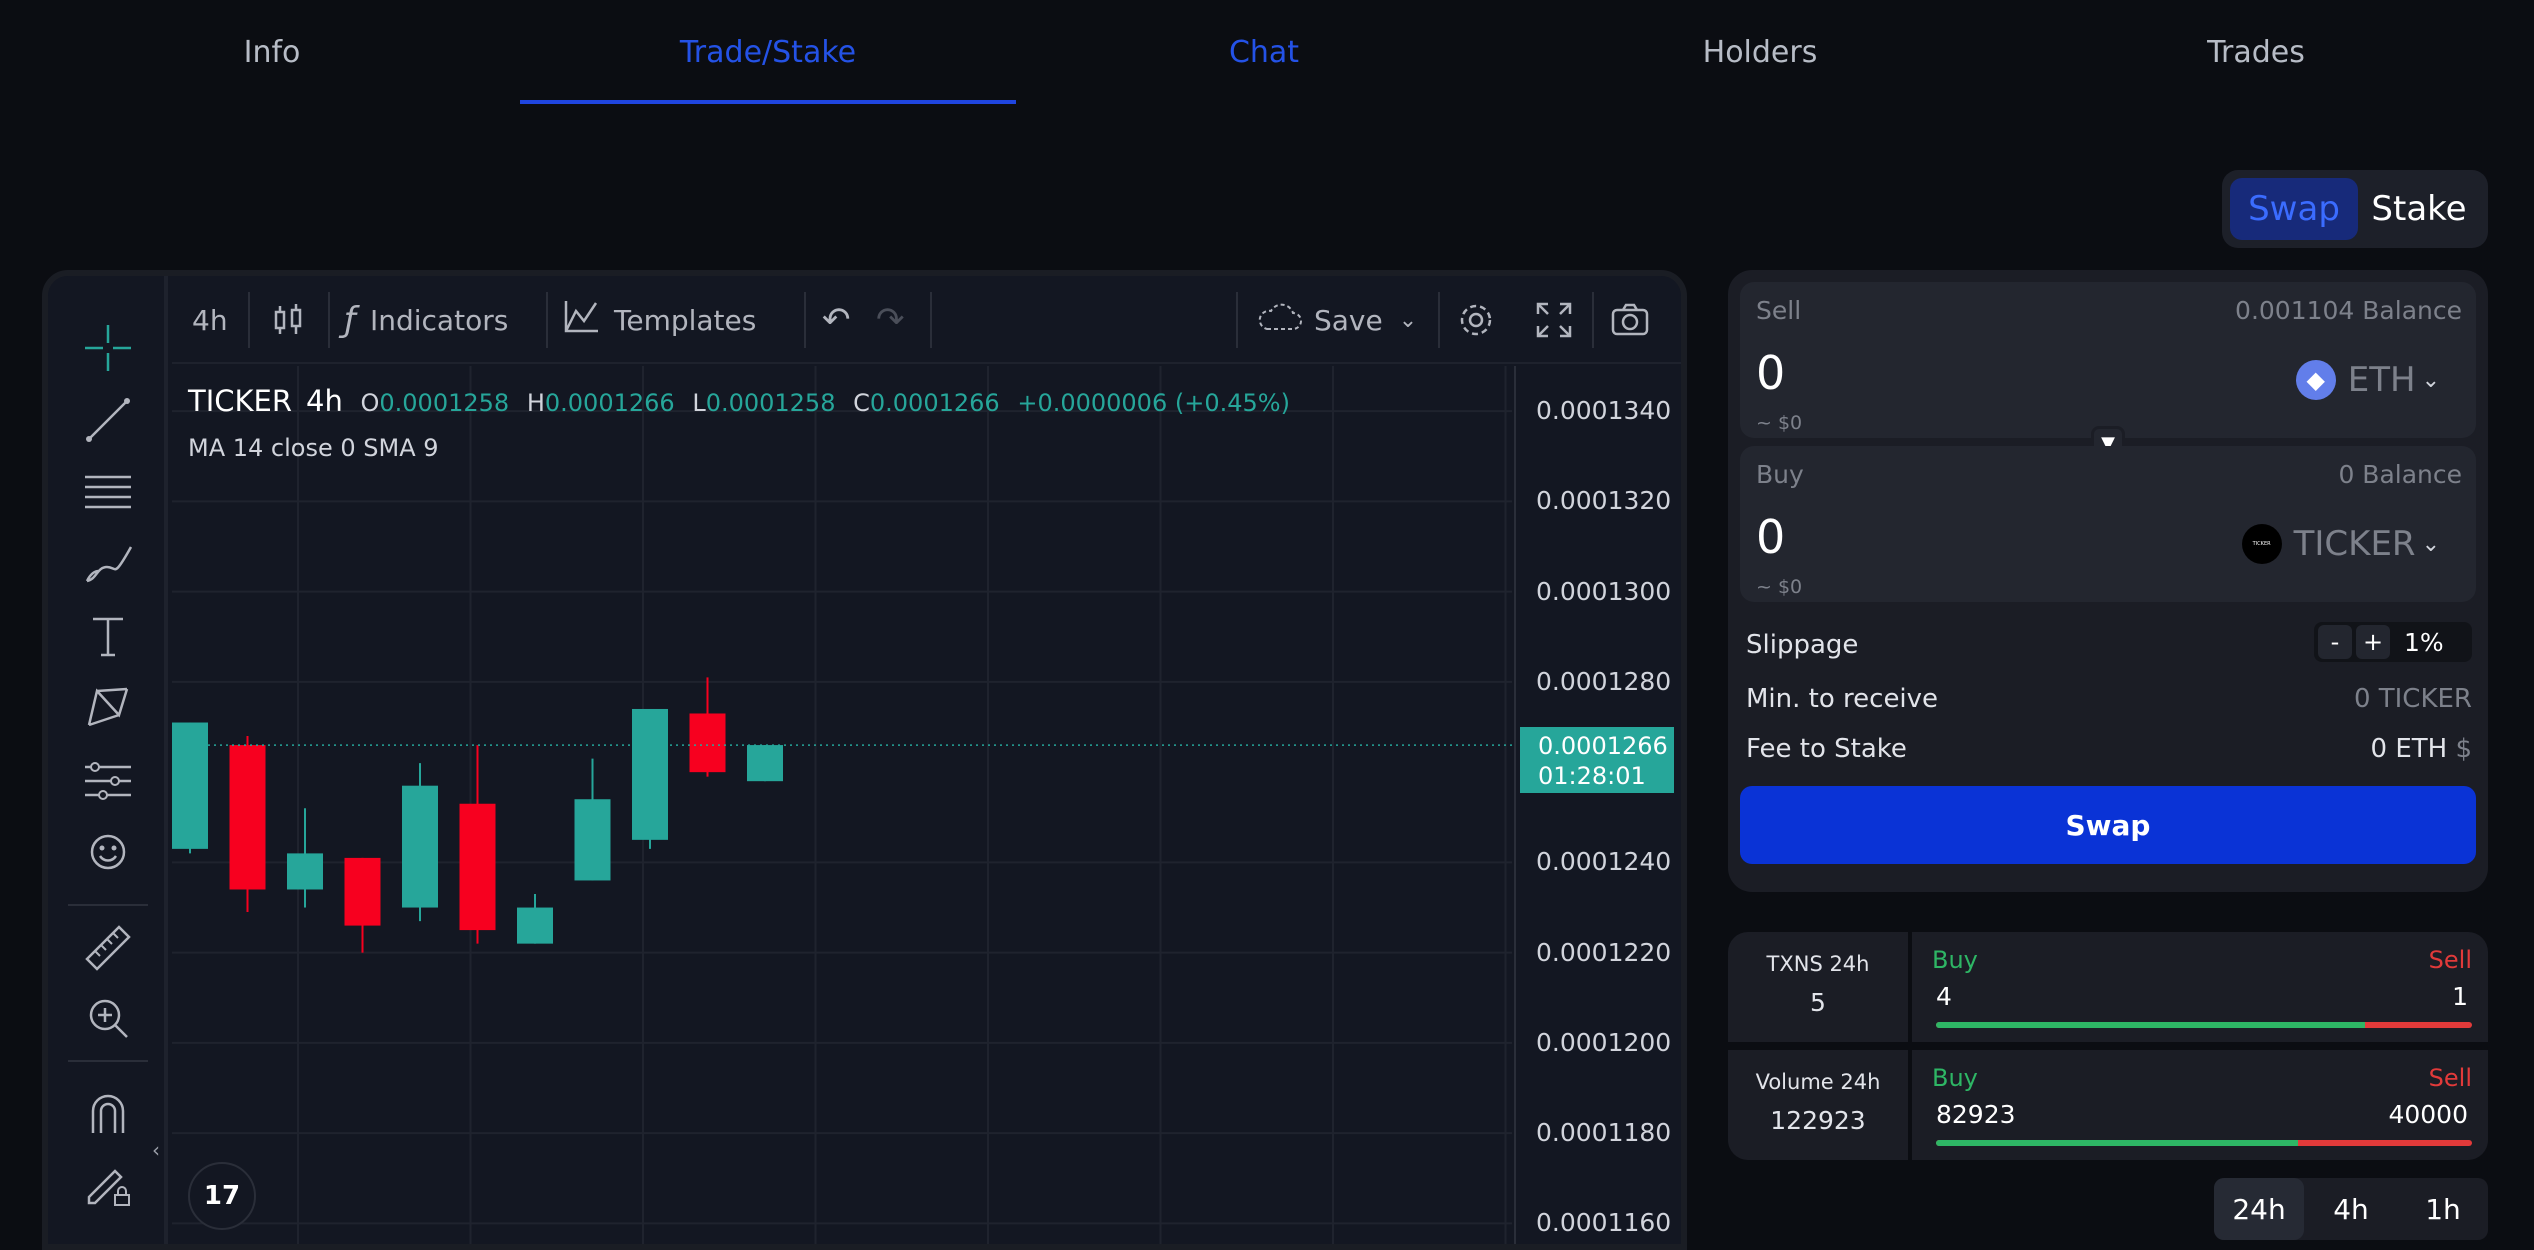 The height and width of the screenshot is (1250, 2534). What do you see at coordinates (2117, 1143) in the screenshot?
I see `volume-buy-fill` at bounding box center [2117, 1143].